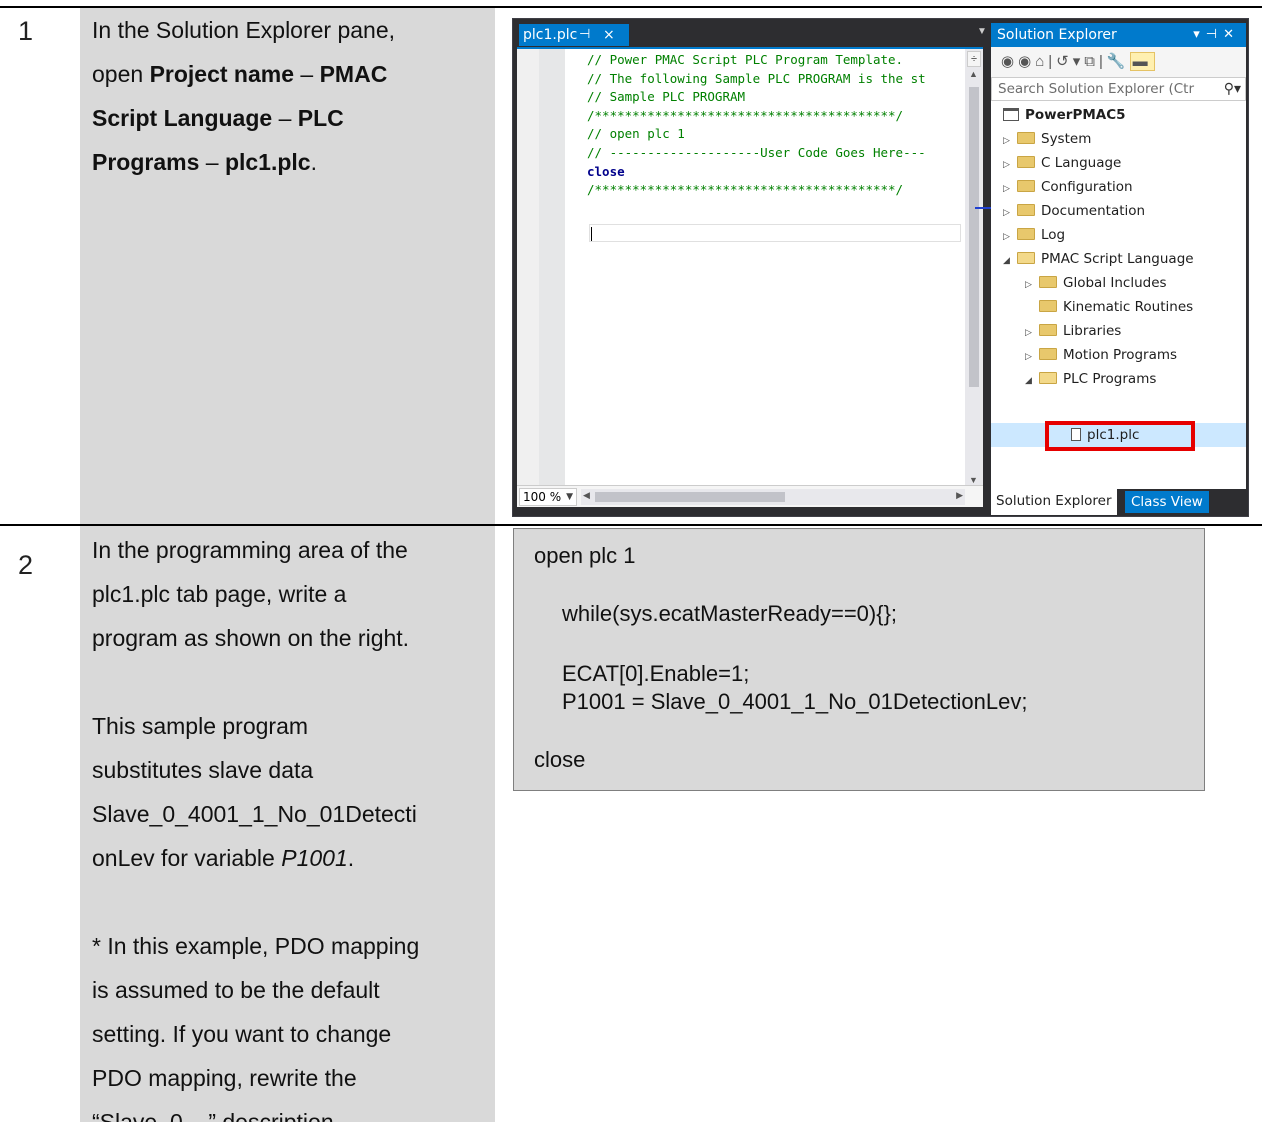 This screenshot has height=1122, width=1262. I want to click on step2-line: program as shown on the right., so click(251, 638).